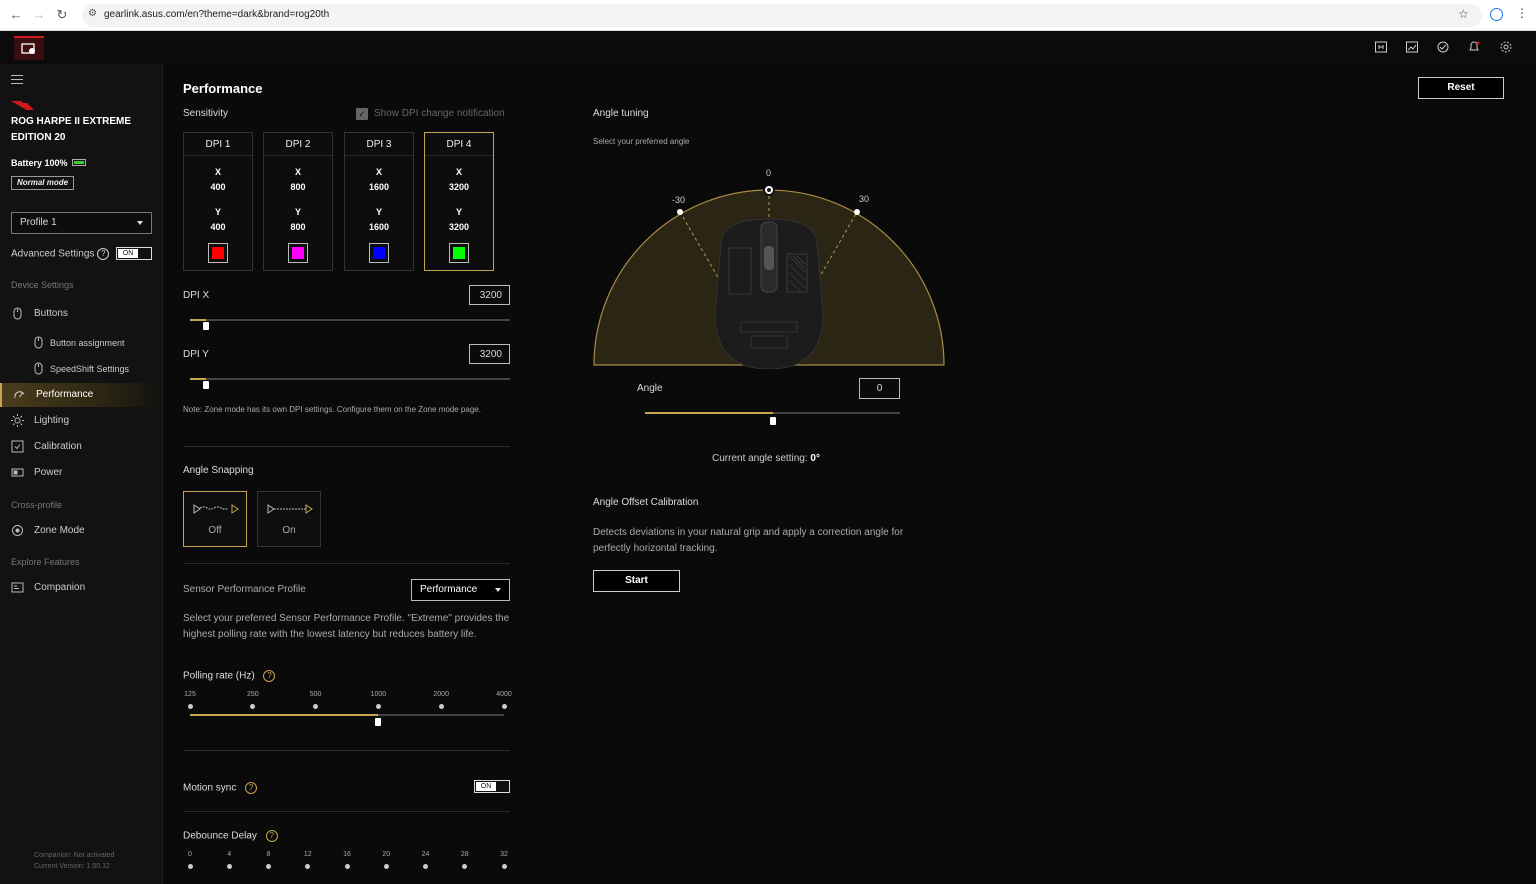 The width and height of the screenshot is (1536, 884). I want to click on reload-icon: ↻, so click(62, 15).